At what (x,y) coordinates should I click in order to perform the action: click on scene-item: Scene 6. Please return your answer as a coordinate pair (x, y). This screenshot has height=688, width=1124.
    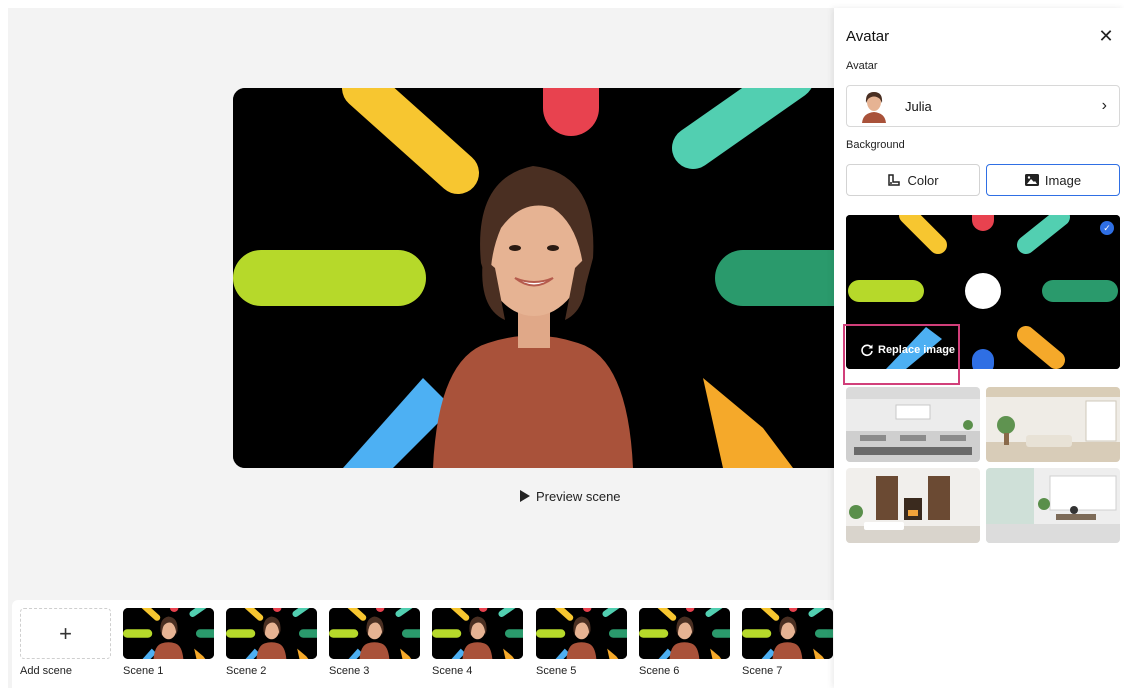
    Looking at the image, I should click on (684, 642).